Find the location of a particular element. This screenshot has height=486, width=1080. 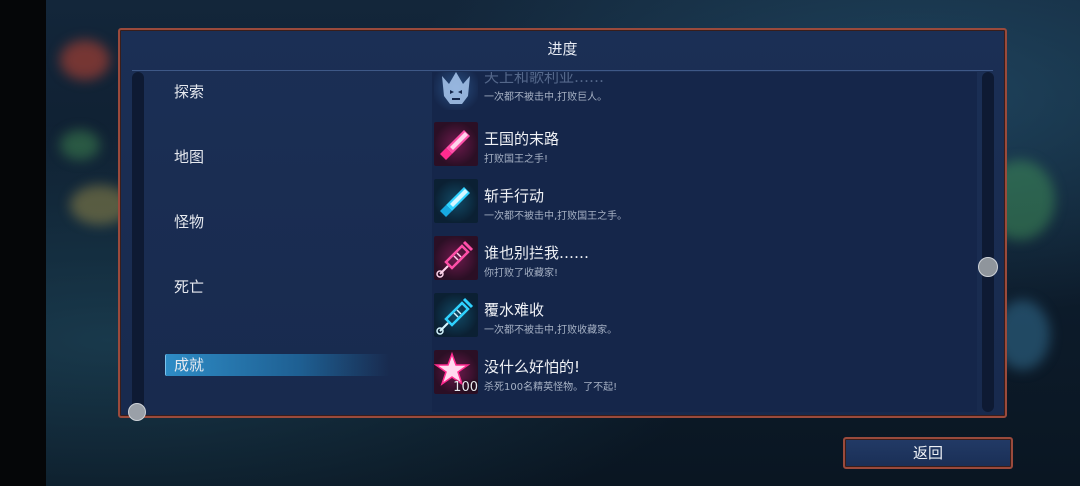

achievement-description: 一次都不被击中,打败收藏家。 is located at coordinates (551, 330).